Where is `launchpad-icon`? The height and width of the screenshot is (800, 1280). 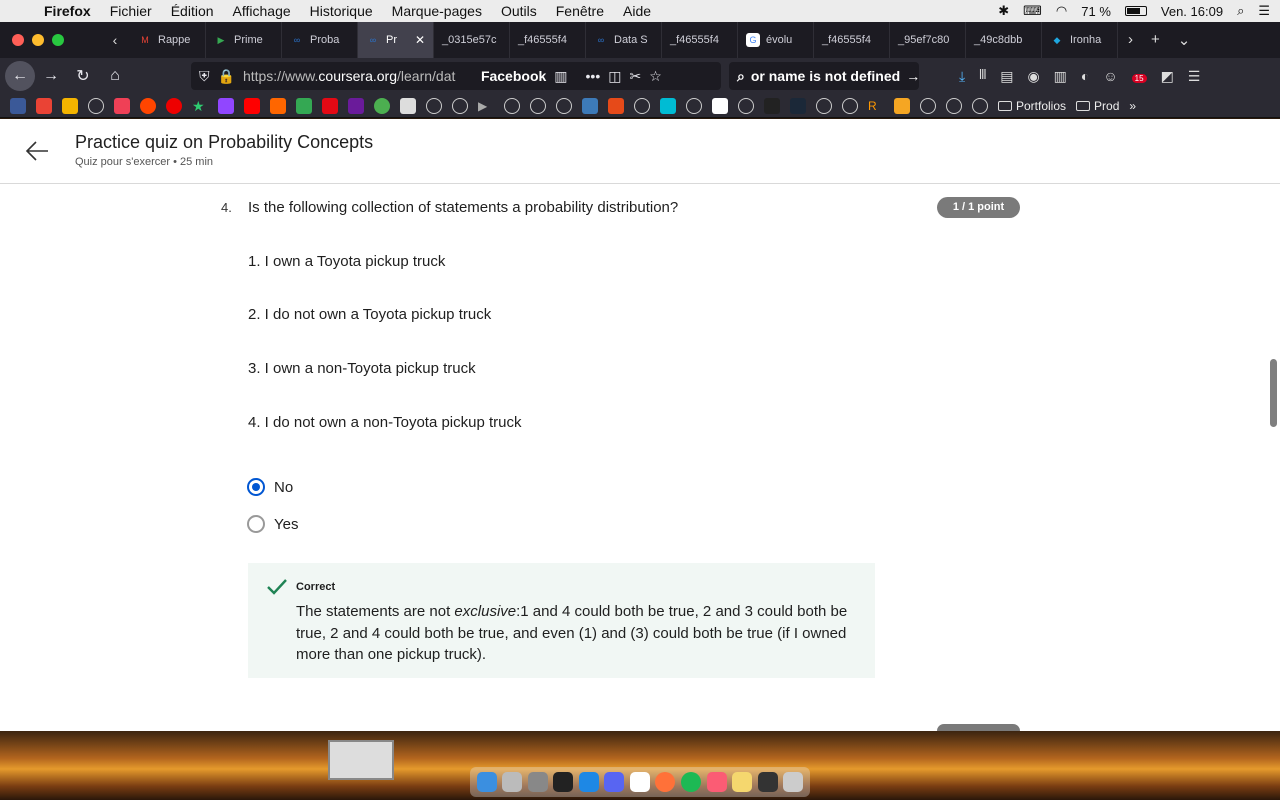 launchpad-icon is located at coordinates (512, 782).